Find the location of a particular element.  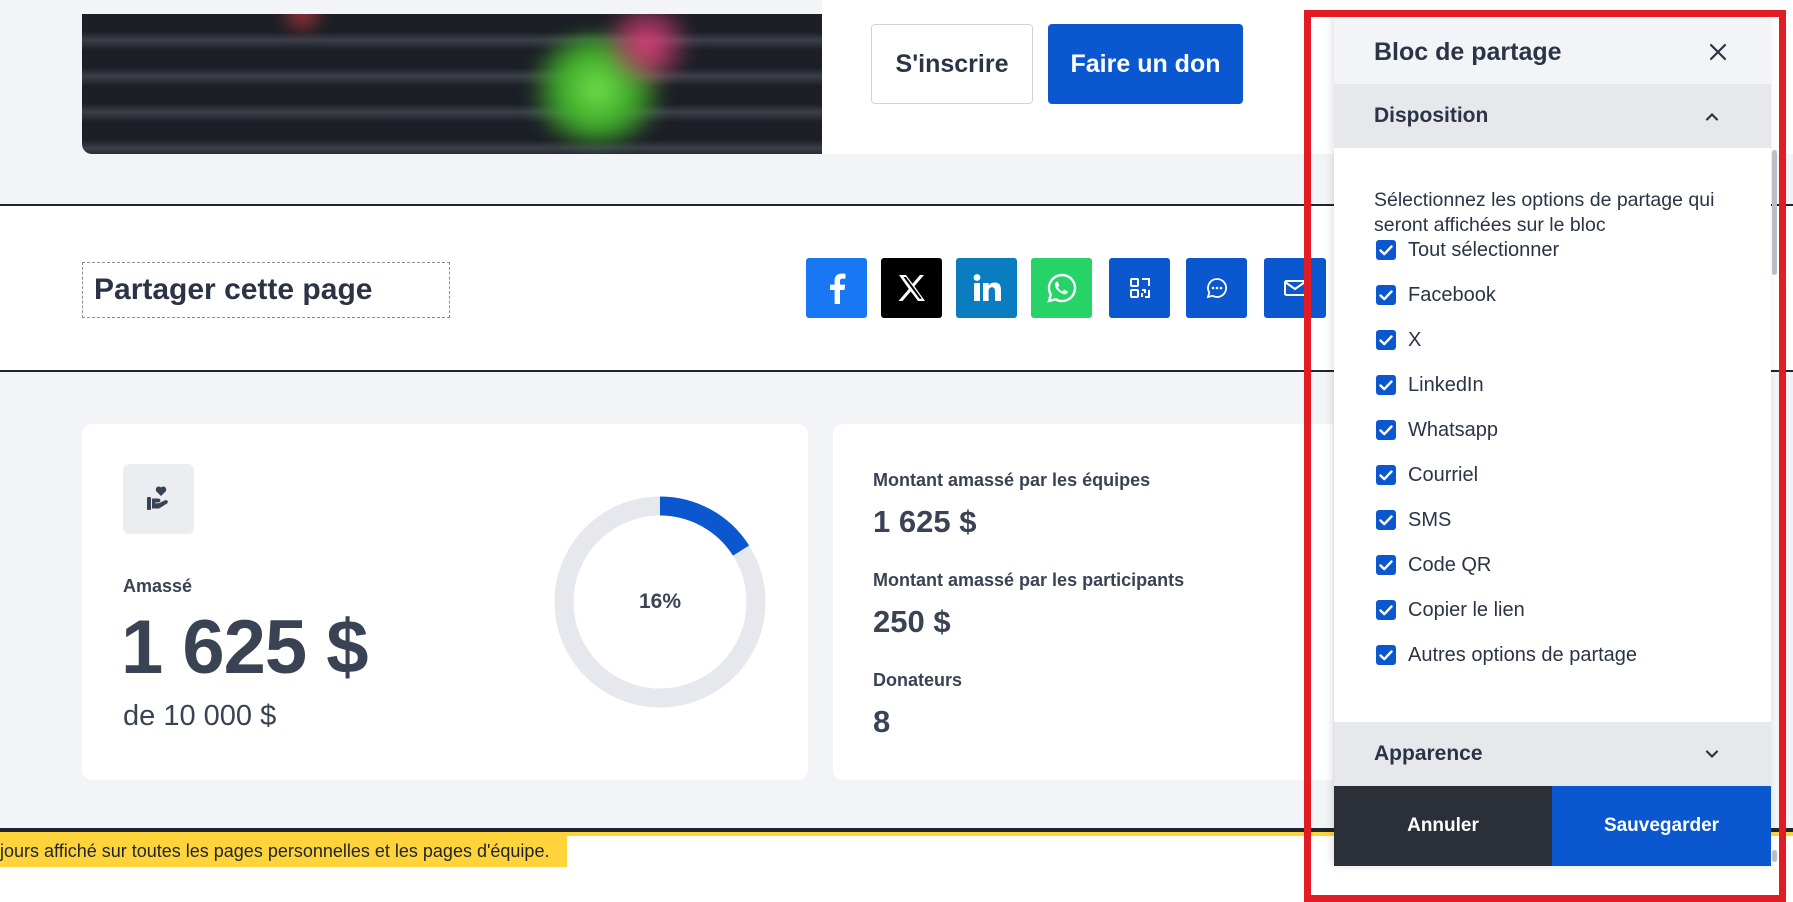

share-option-row: SMS is located at coordinates (1413, 520).